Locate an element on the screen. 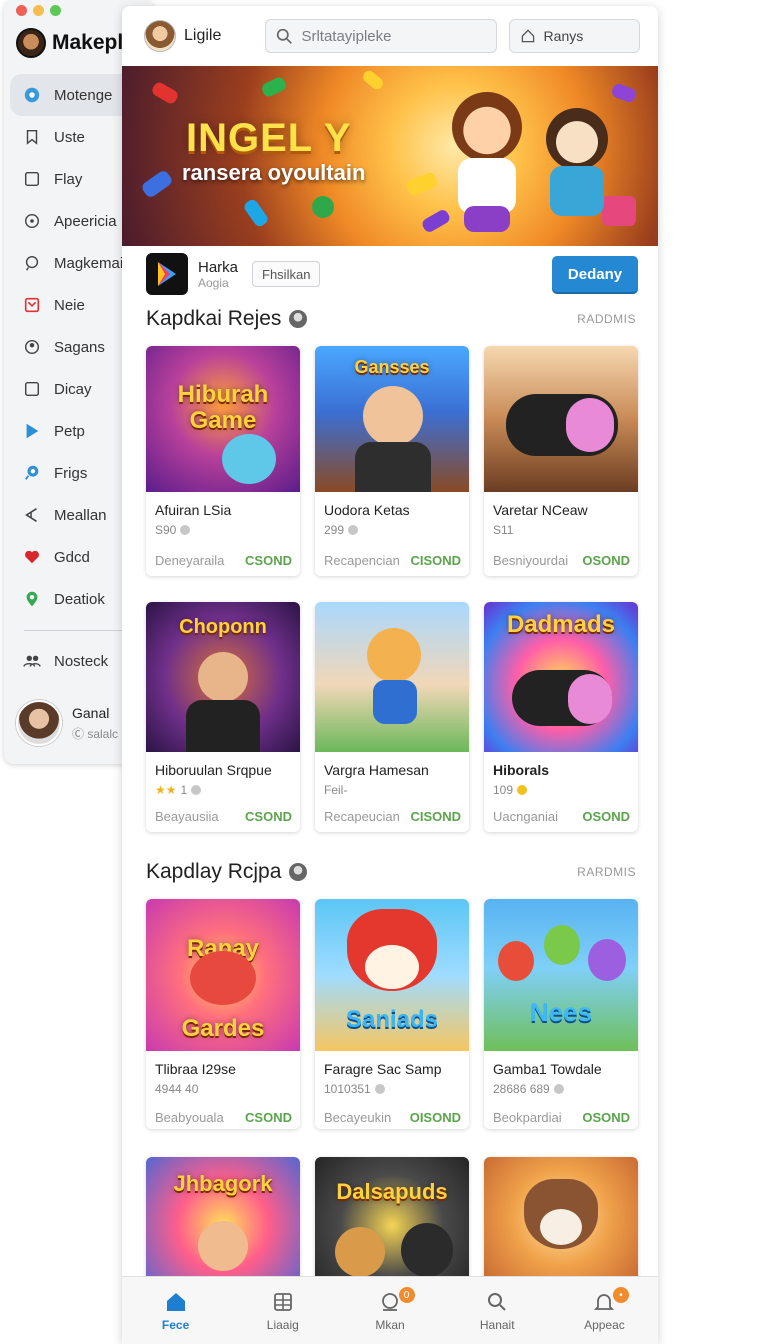 The width and height of the screenshot is (768, 1344). hero-character-body is located at coordinates (577, 191).